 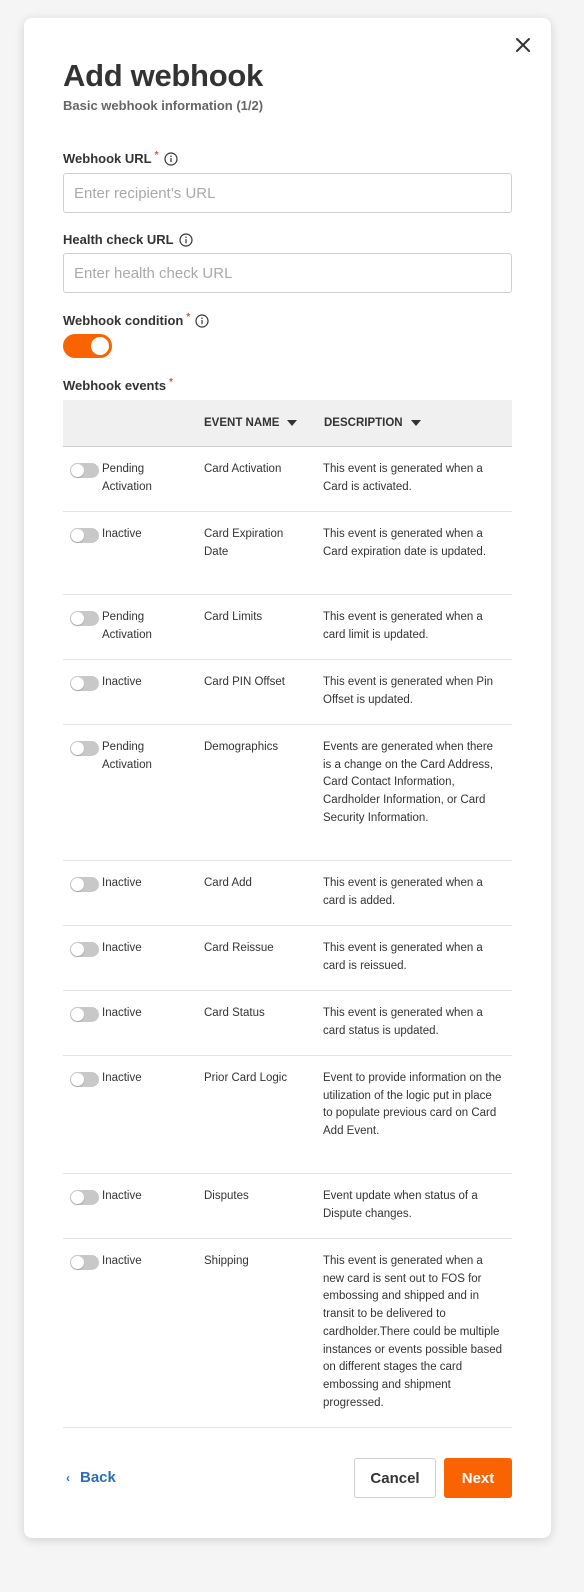 I want to click on event-name: Card Activation, so click(x=243, y=469).